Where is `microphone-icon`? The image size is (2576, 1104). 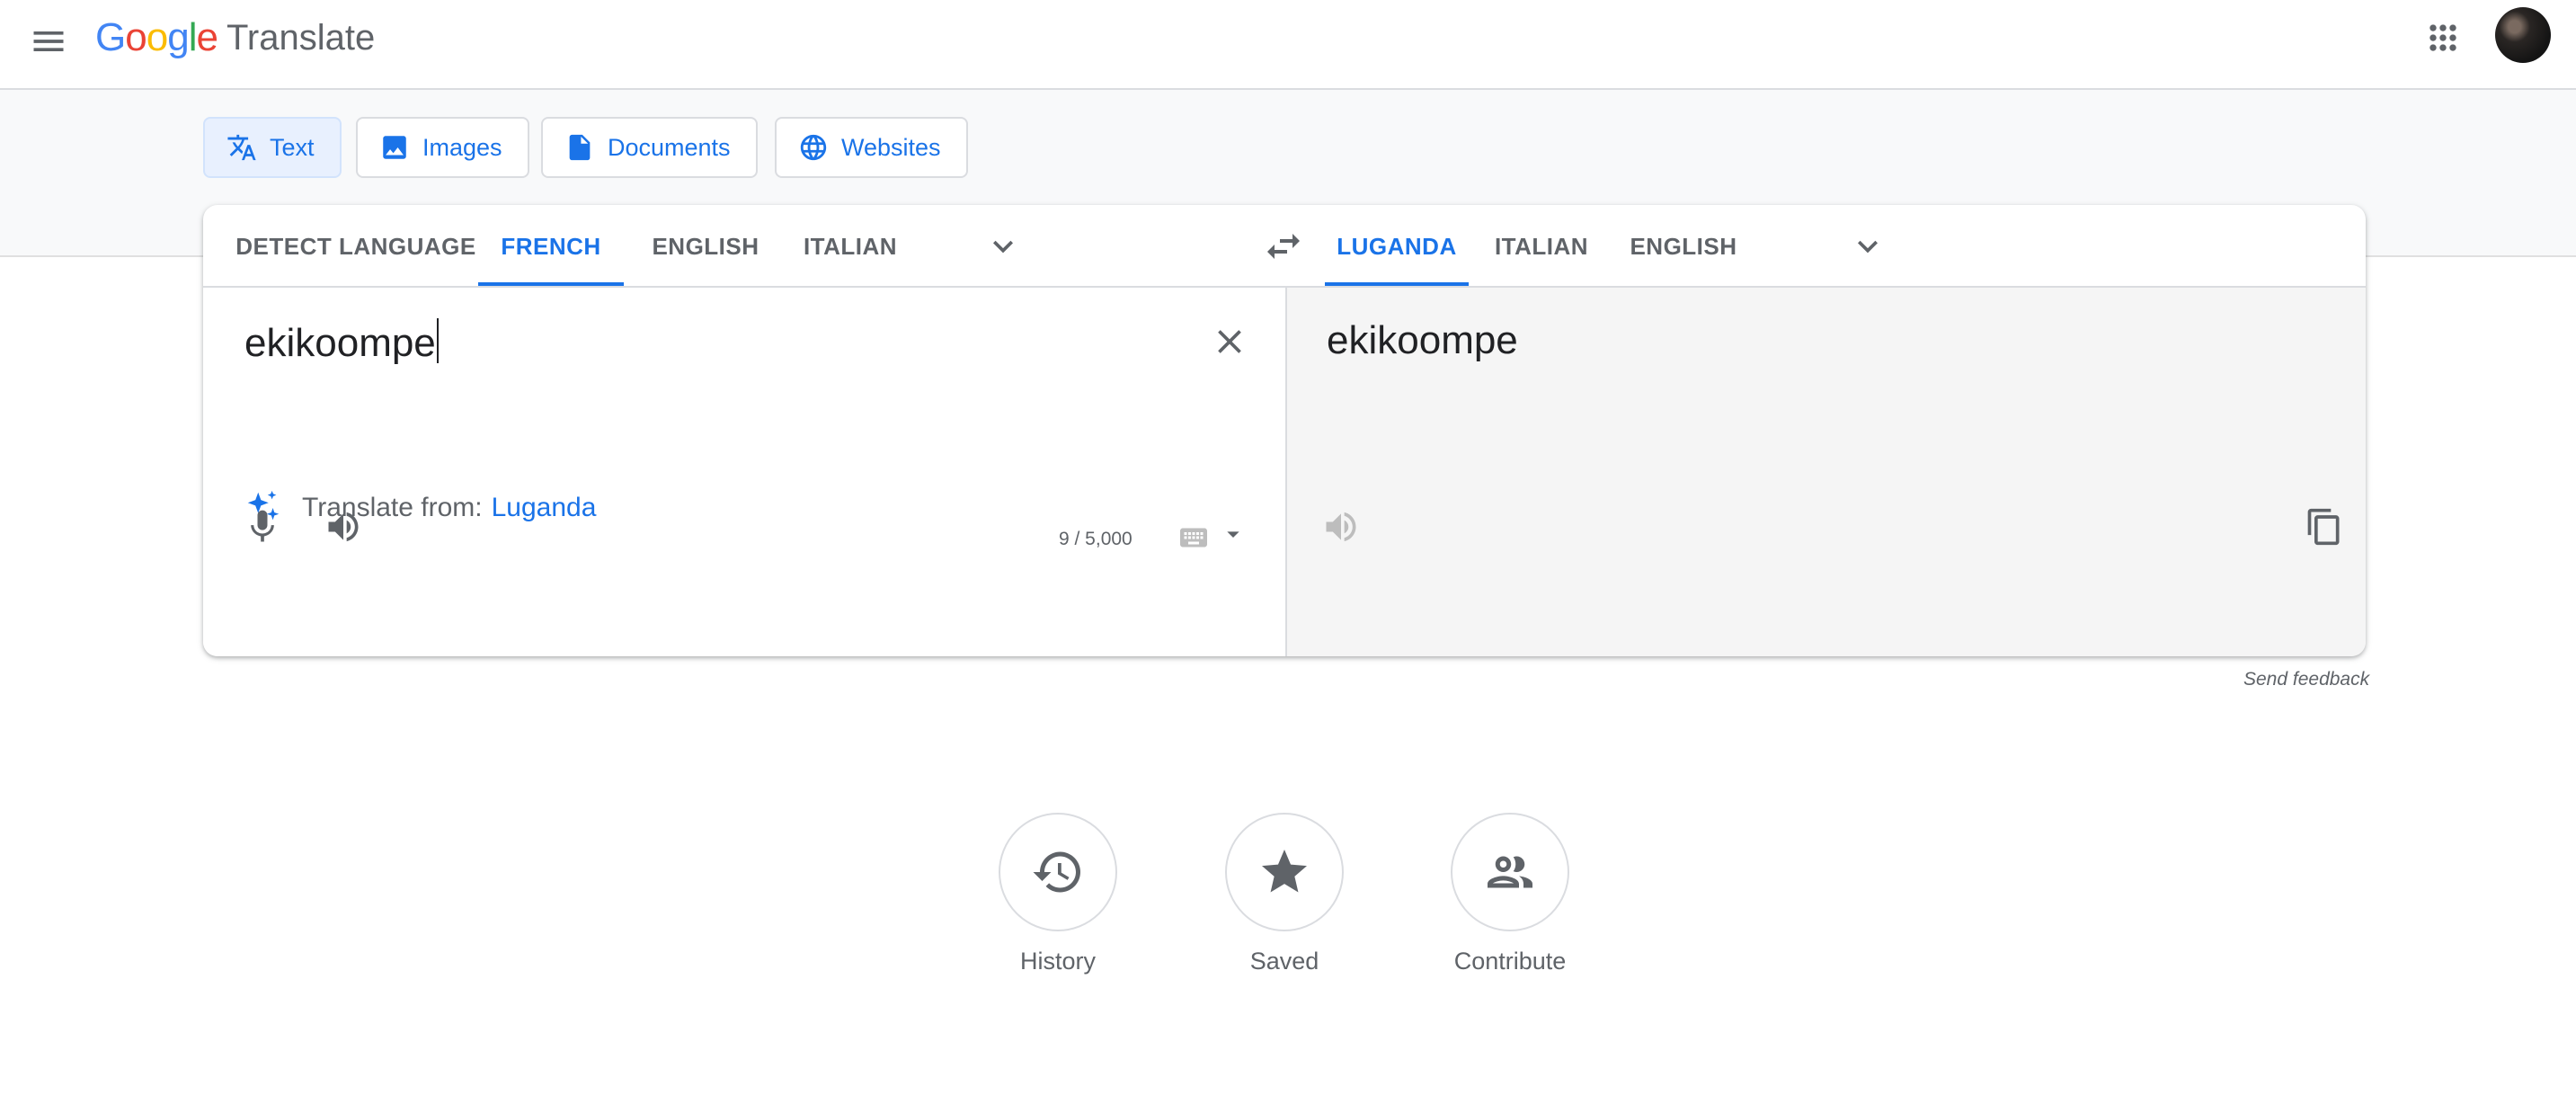
microphone-icon is located at coordinates (262, 527).